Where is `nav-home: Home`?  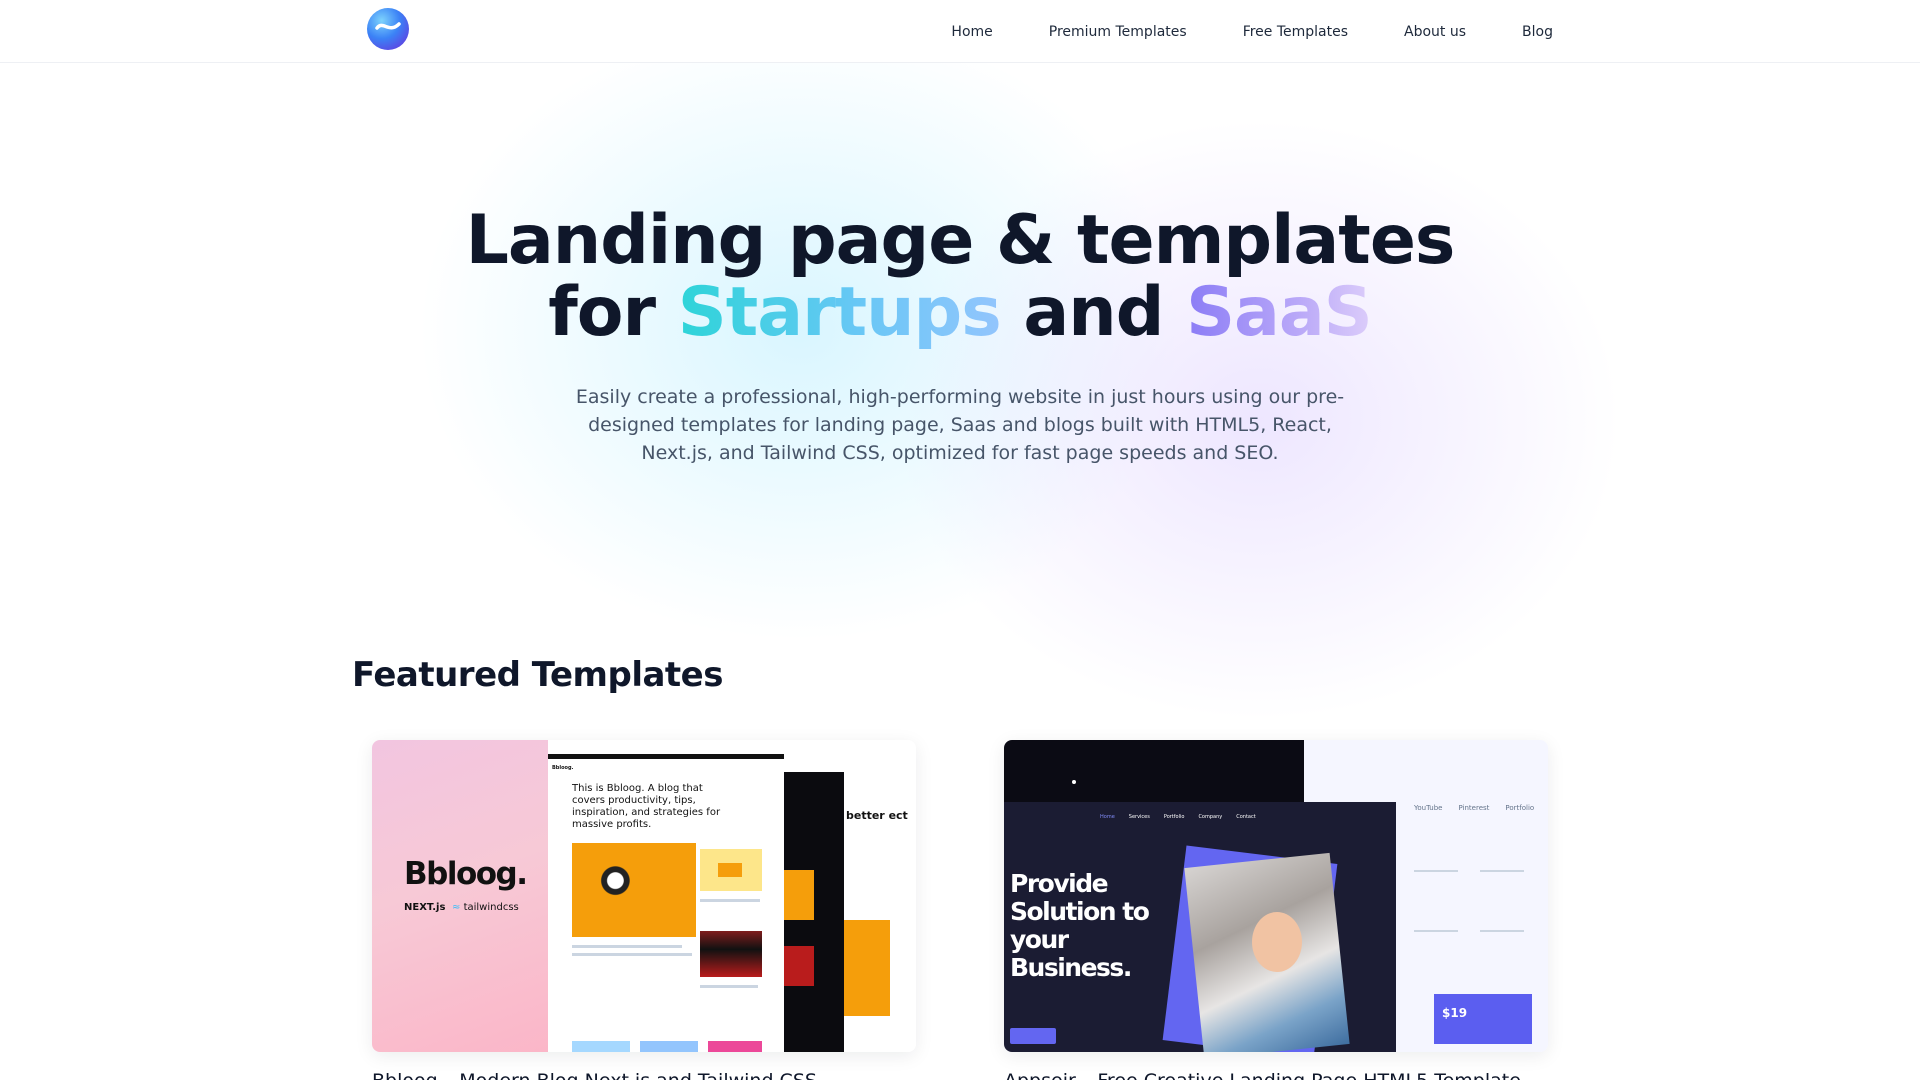 nav-home: Home is located at coordinates (971, 32).